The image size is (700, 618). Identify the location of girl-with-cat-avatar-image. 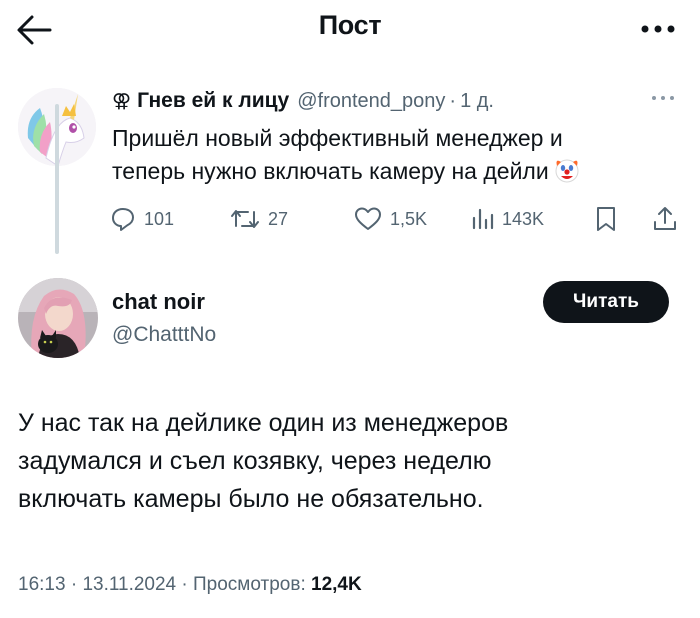
(58, 318).